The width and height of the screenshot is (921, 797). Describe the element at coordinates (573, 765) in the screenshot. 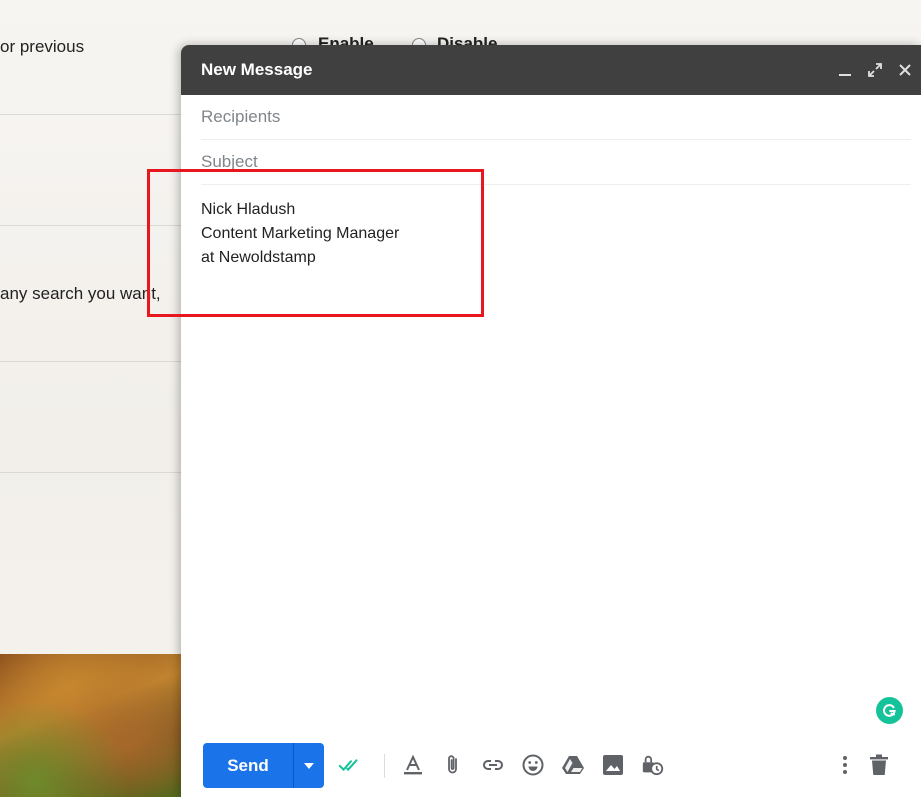

I see `drive-icon` at that location.